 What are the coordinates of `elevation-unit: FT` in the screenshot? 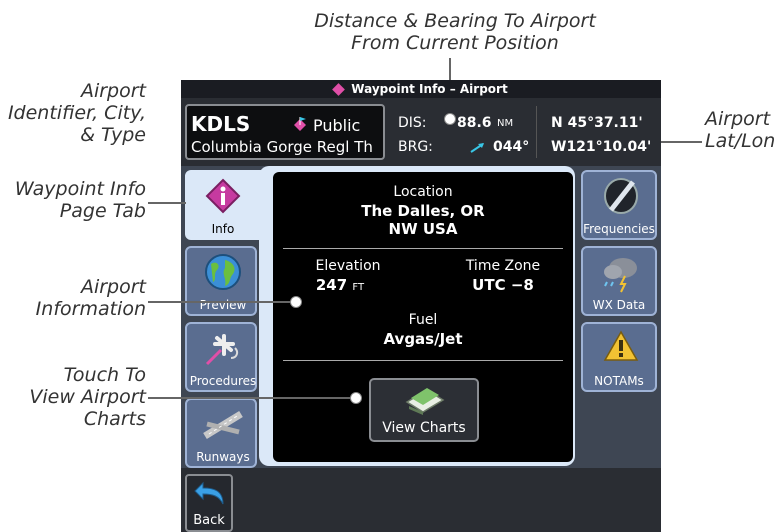 It's located at (358, 287).